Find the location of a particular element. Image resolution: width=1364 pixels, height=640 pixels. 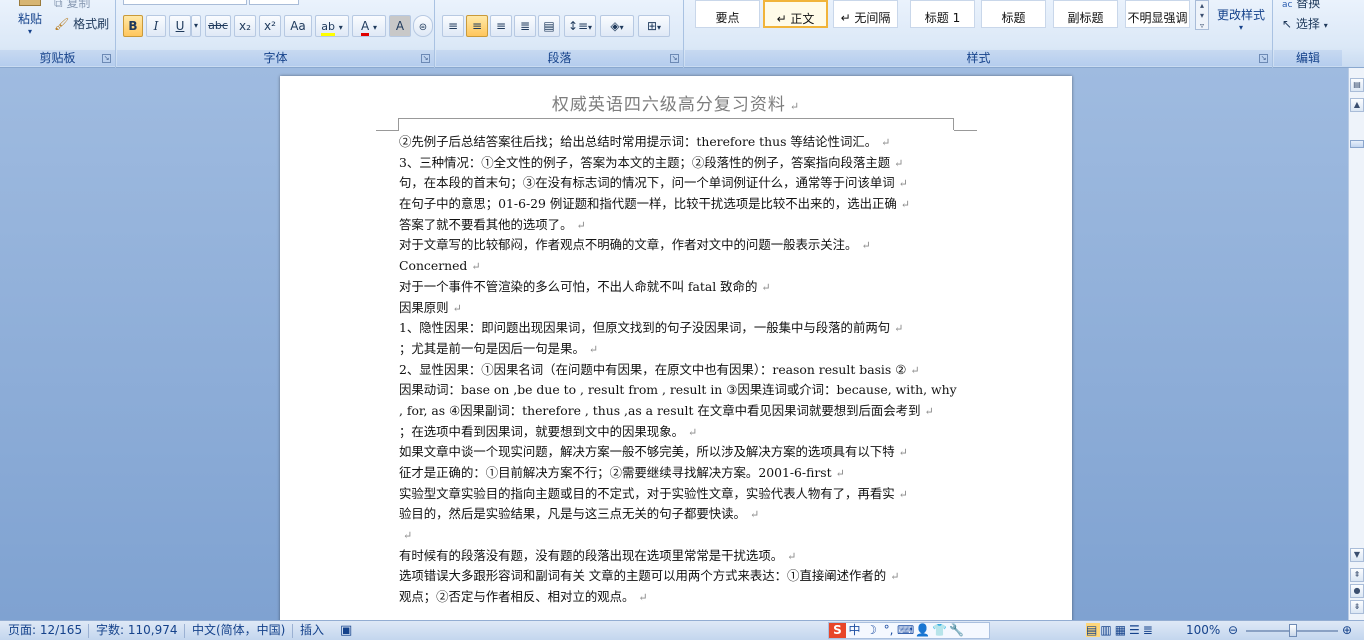

crop-mark-right-h is located at coordinates (965, 130).